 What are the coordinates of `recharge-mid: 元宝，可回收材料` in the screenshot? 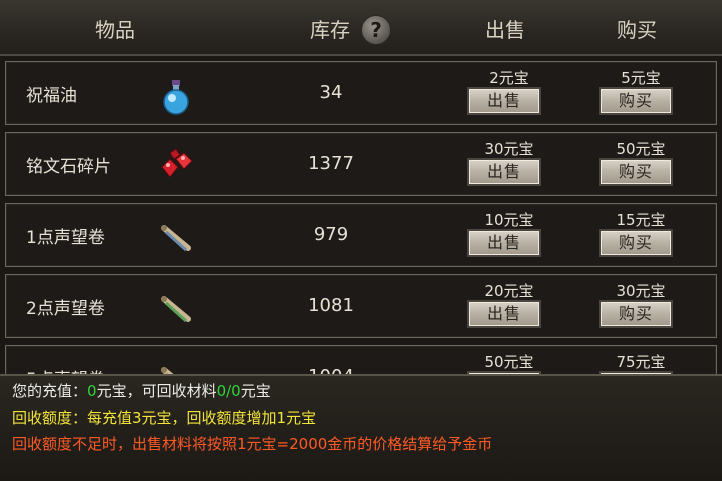 It's located at (156, 391).